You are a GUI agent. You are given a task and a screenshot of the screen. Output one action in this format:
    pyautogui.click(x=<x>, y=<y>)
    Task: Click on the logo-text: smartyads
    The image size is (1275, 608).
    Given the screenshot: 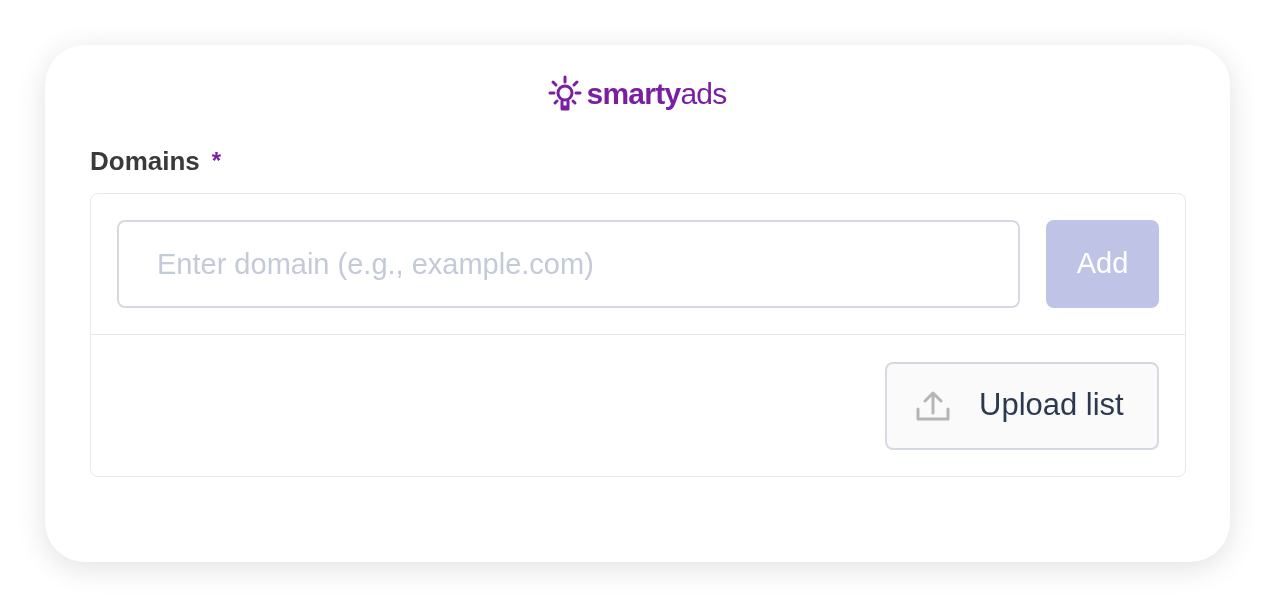 What is the action you would take?
    pyautogui.click(x=656, y=94)
    